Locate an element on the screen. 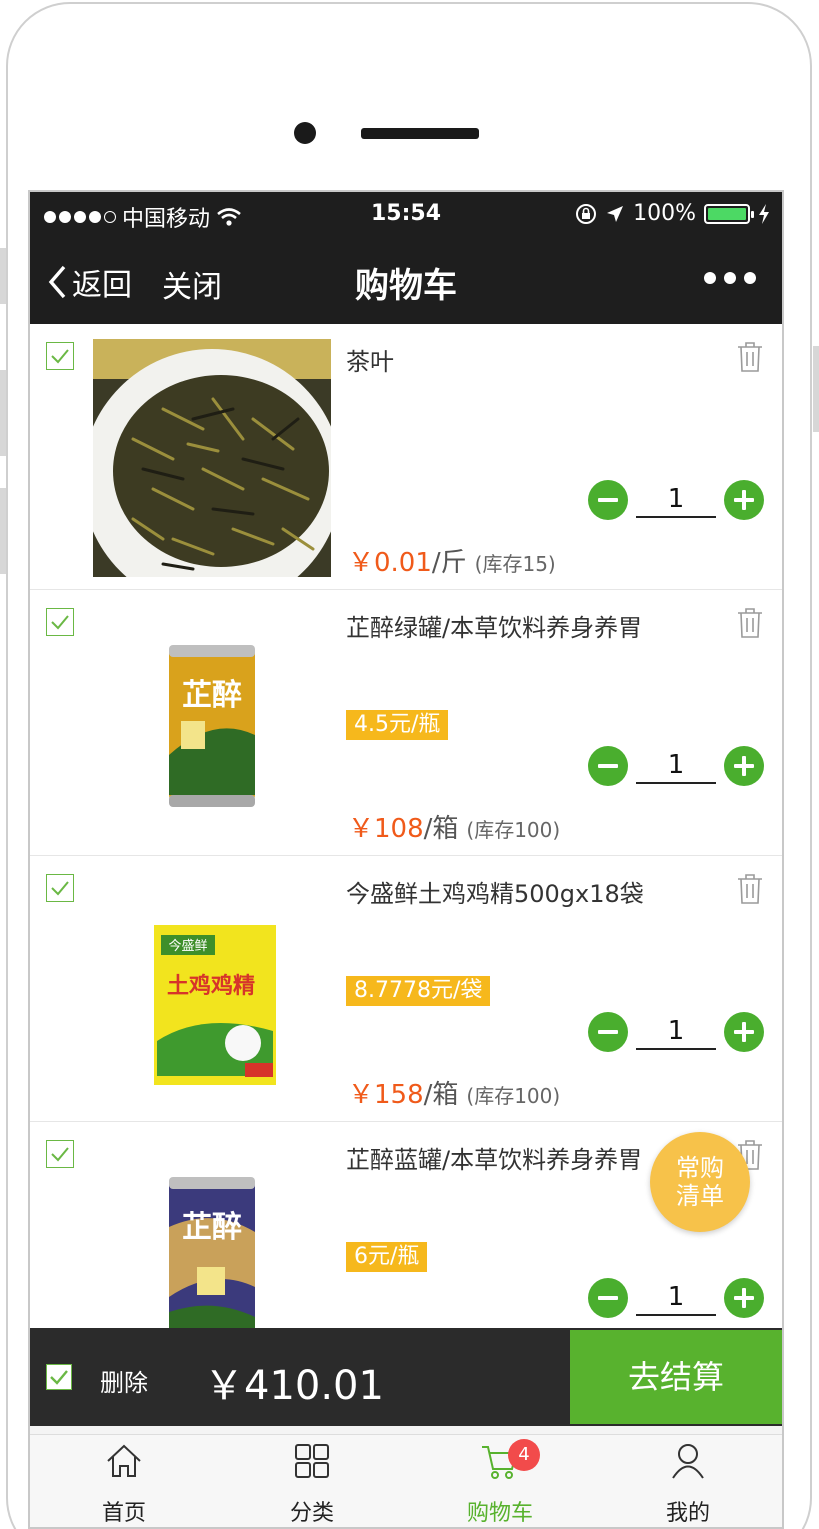 The image size is (819, 1529). item-price: ￥108/箱 (库存100) is located at coordinates (454, 826).